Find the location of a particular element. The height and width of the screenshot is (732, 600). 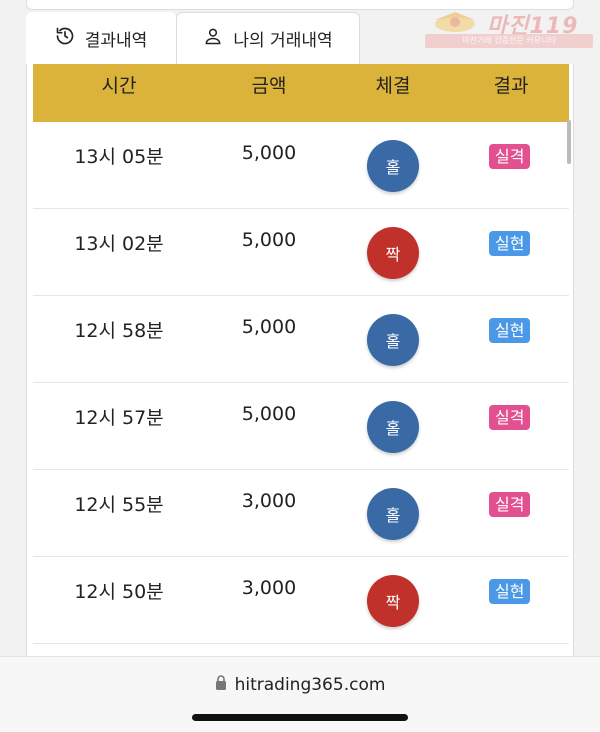

logo-emblem-icon is located at coordinates (455, 22).